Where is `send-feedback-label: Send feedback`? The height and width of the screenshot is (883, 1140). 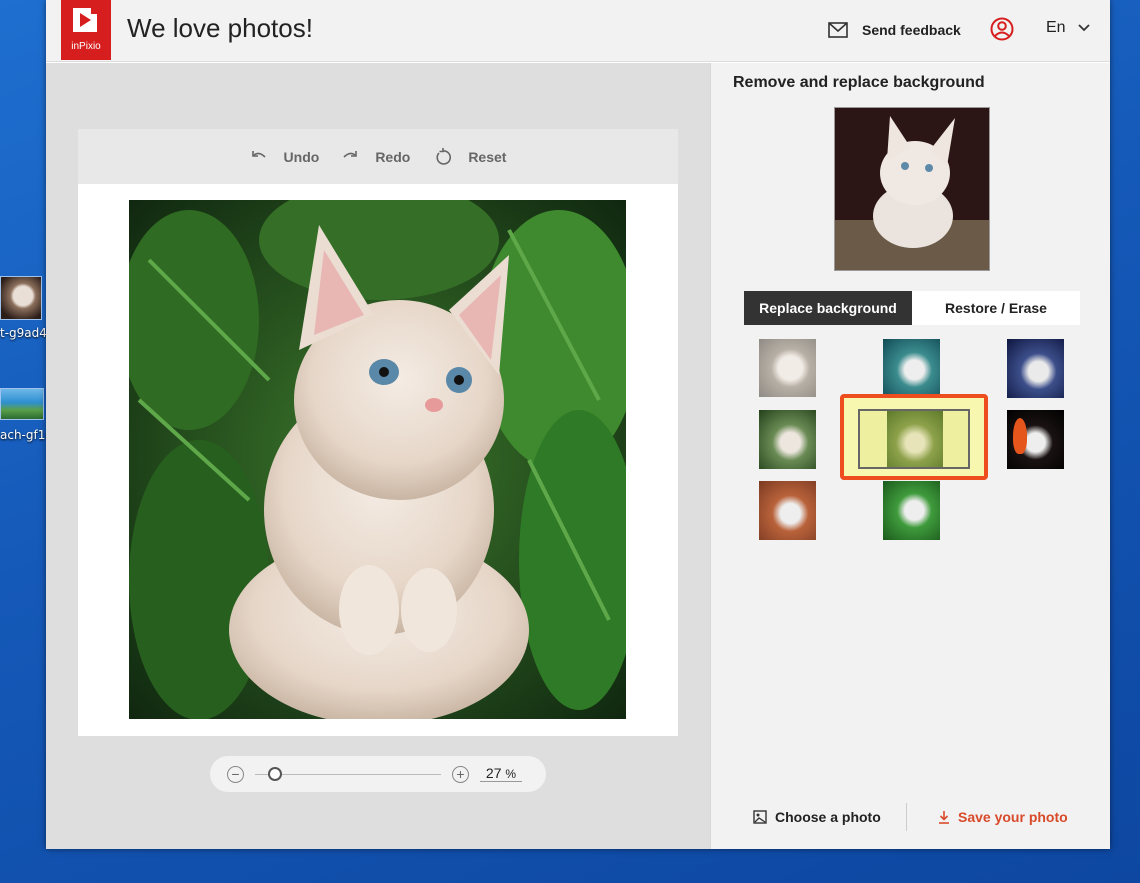 send-feedback-label: Send feedback is located at coordinates (911, 30).